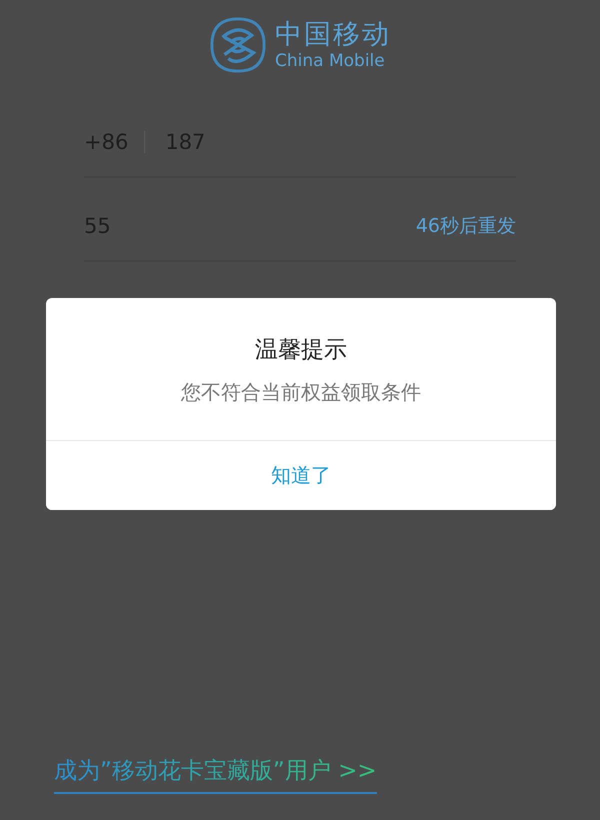 The height and width of the screenshot is (820, 600). Describe the element at coordinates (330, 61) in the screenshot. I see `logo-subtitle: China Mobile` at that location.